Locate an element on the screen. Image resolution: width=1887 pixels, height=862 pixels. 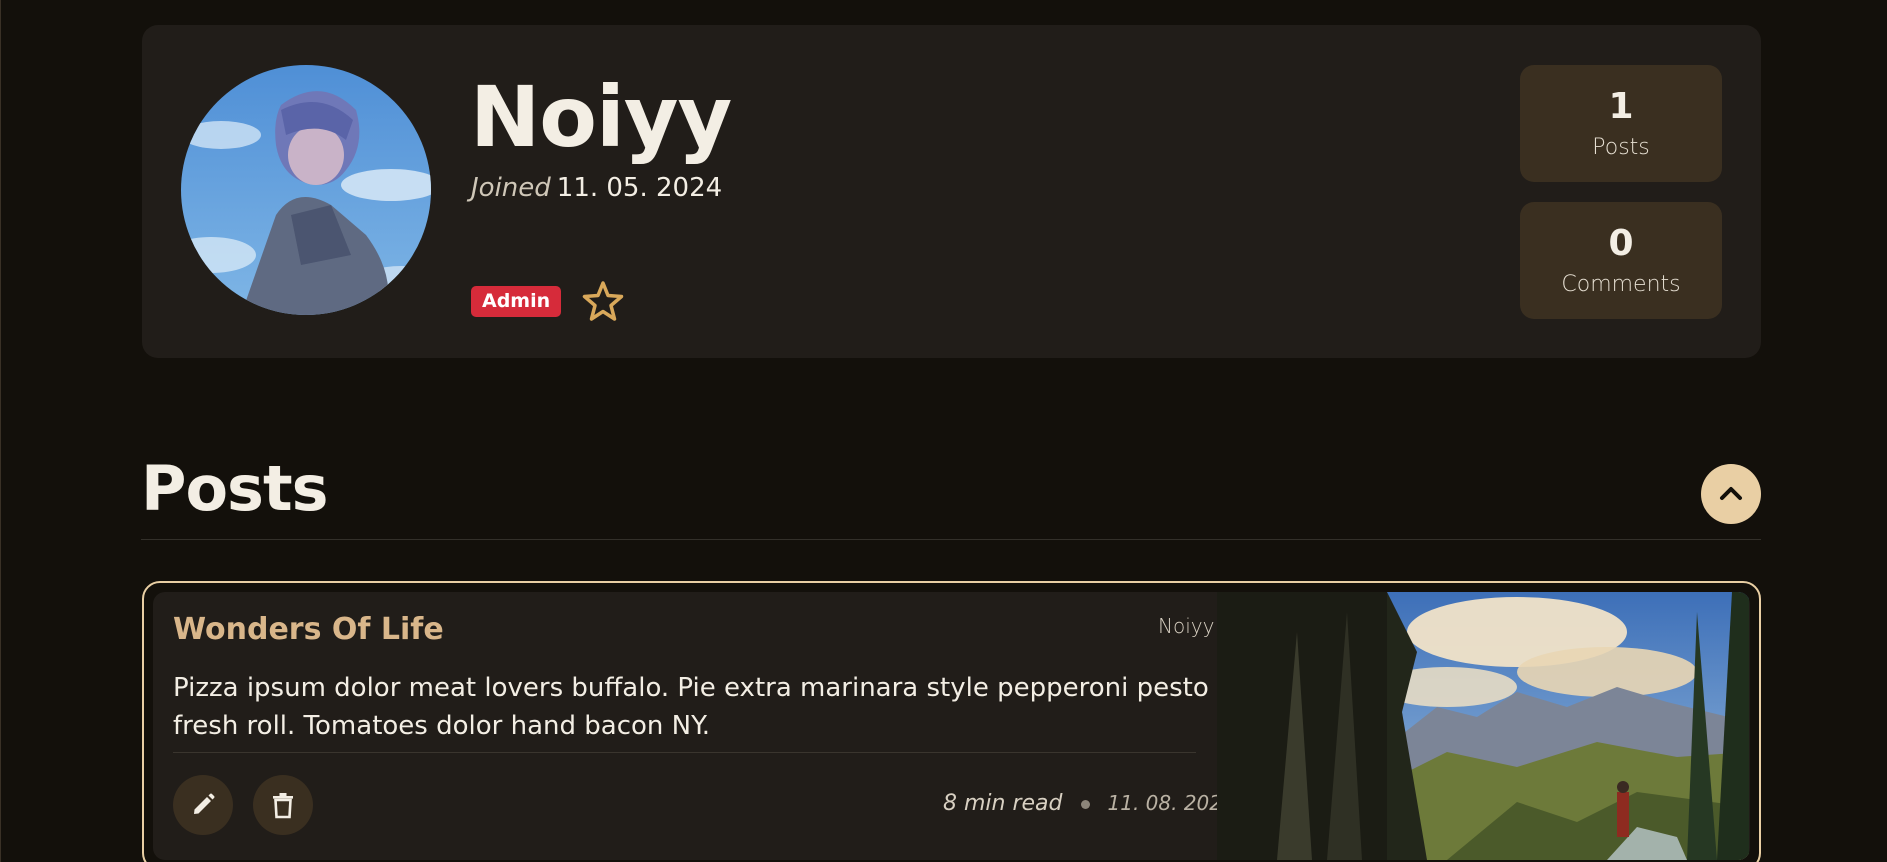
avatar-image is located at coordinates (306, 190).